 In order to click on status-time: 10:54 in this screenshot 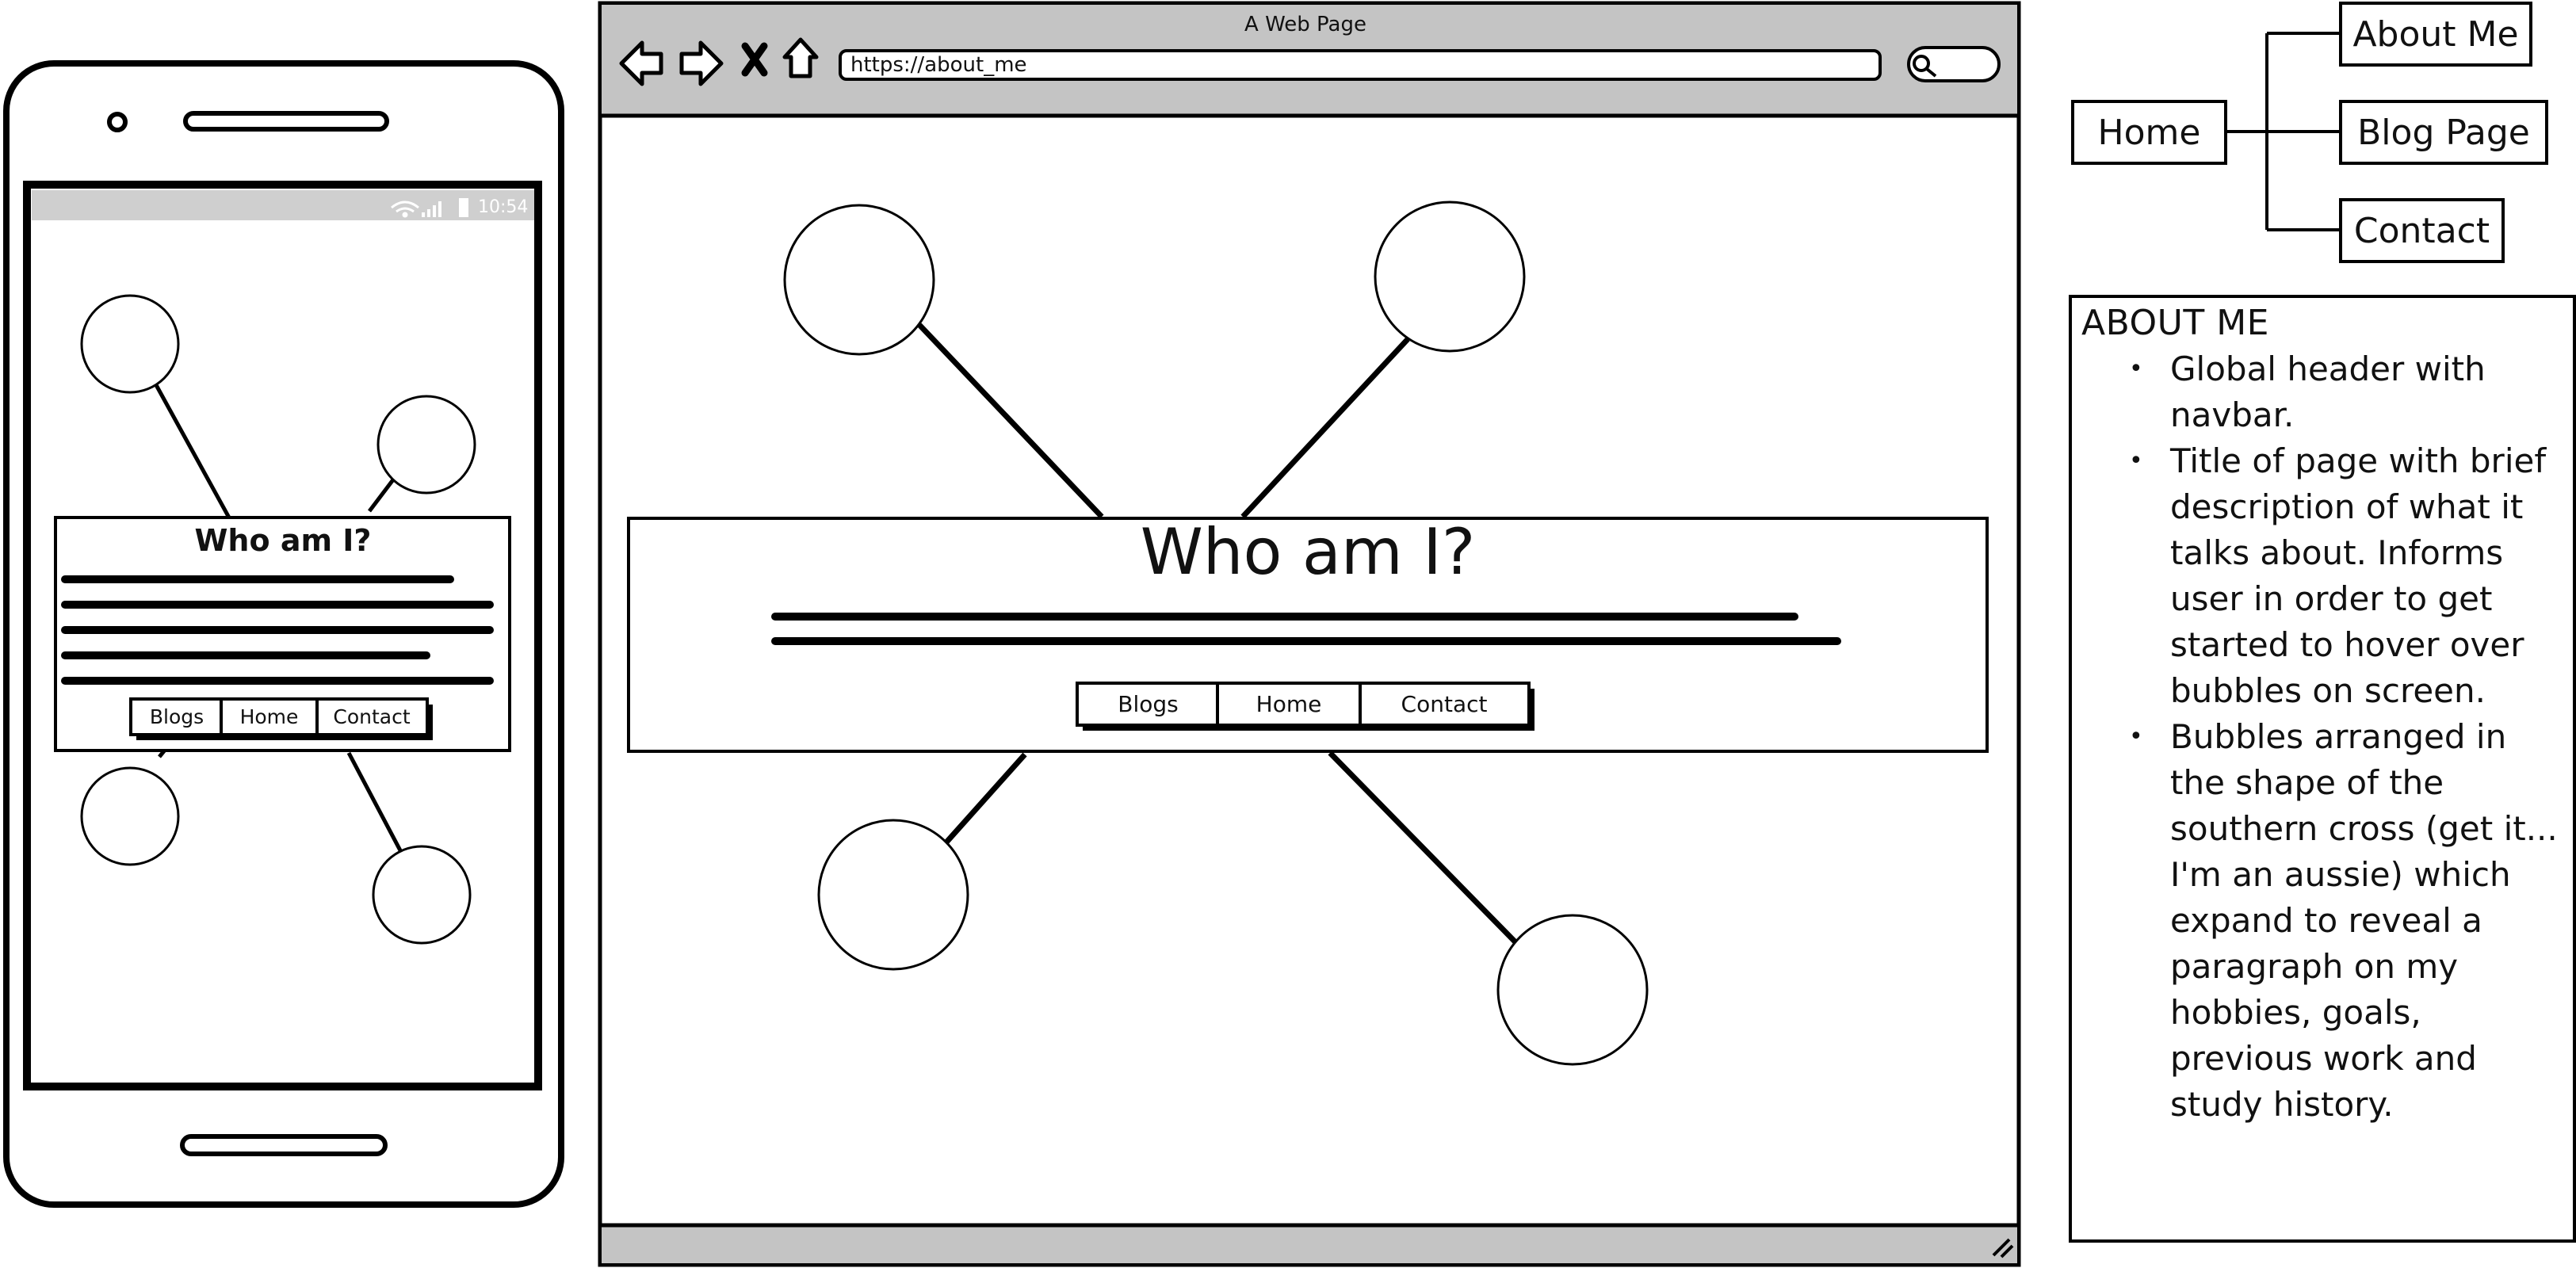, I will do `click(504, 207)`.